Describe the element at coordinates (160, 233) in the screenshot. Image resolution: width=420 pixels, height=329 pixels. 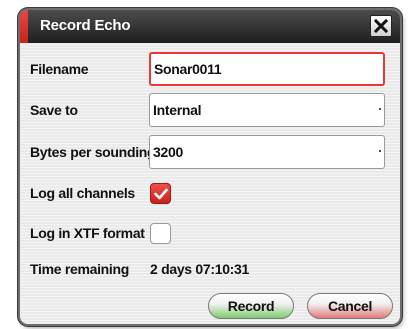
I see `log-xtf-checkbox` at that location.